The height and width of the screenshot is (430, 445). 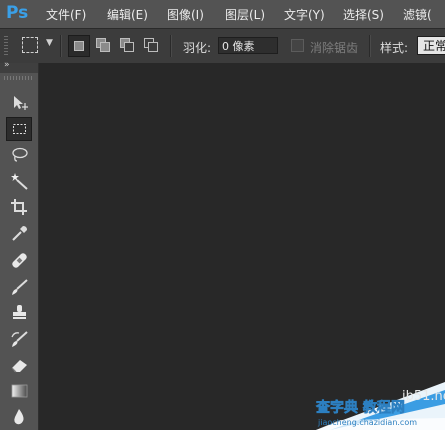 I want to click on brush-icon, so click(x=20, y=287).